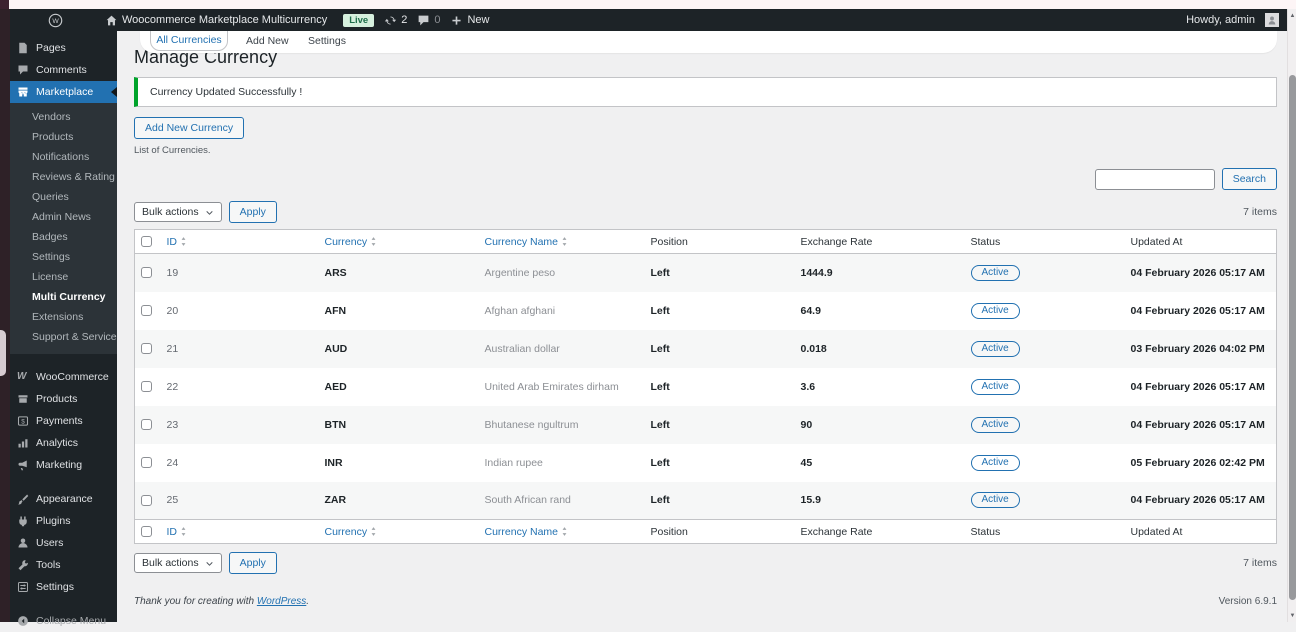 The width and height of the screenshot is (1296, 632). Describe the element at coordinates (836, 241) in the screenshot. I see `column-header-exchange-rate: Exchange Rate` at that location.